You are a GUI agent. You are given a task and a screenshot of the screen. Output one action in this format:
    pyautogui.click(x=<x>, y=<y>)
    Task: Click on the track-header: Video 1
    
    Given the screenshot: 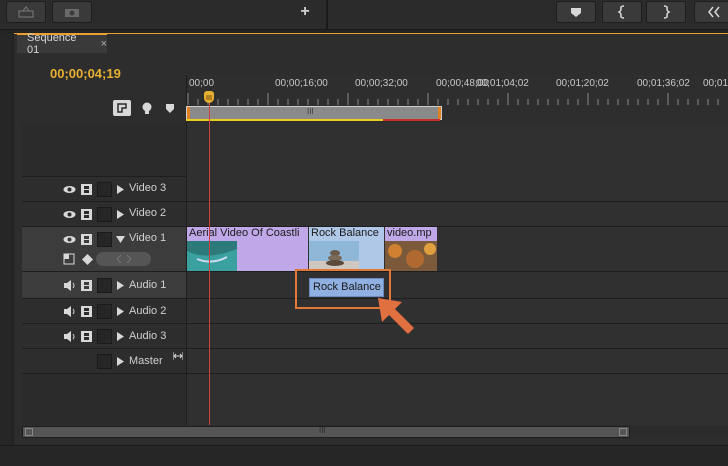 What is the action you would take?
    pyautogui.click(x=104, y=249)
    